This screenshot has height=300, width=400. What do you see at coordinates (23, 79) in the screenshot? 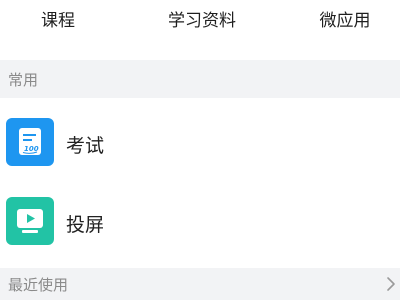
I see `section-title-common: 常用` at bounding box center [23, 79].